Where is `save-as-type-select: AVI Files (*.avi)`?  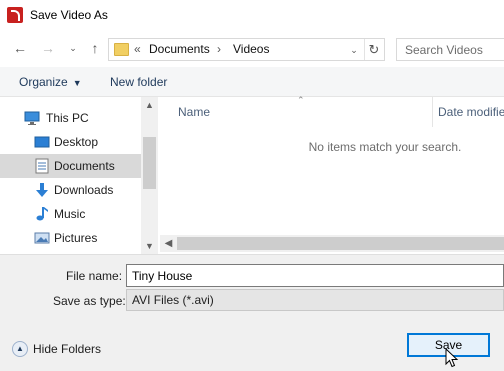
save-as-type-select: AVI Files (*.avi) is located at coordinates (315, 300).